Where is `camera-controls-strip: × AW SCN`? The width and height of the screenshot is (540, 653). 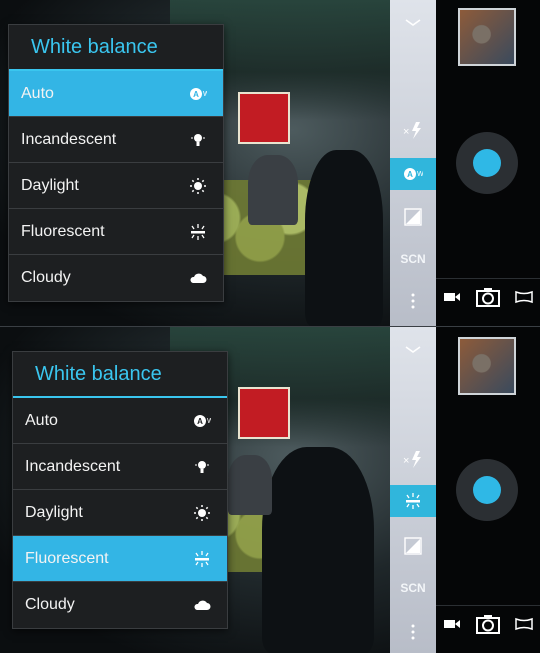 camera-controls-strip: × AW SCN is located at coordinates (413, 163).